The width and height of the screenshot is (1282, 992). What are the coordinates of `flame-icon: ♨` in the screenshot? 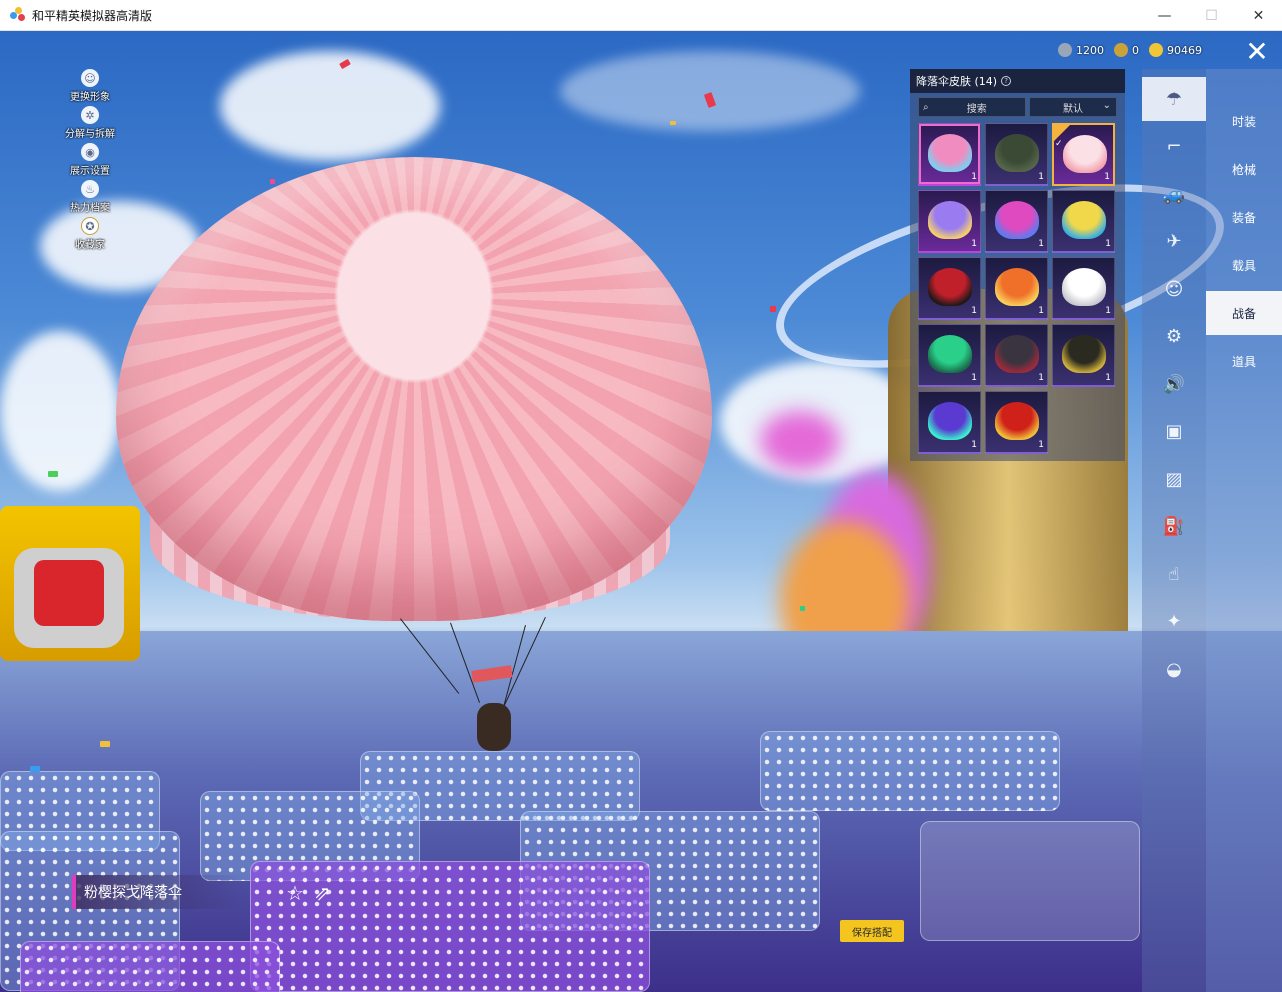 It's located at (90, 189).